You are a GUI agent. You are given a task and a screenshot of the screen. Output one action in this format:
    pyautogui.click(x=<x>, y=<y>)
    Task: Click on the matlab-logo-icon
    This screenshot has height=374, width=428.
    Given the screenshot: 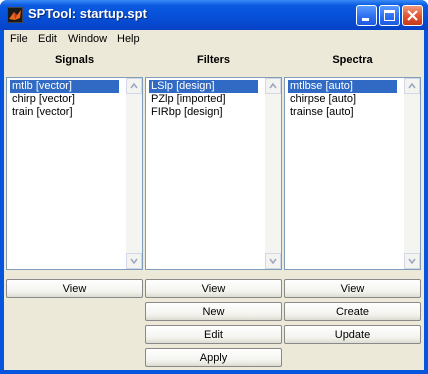 What is the action you would take?
    pyautogui.click(x=15, y=15)
    